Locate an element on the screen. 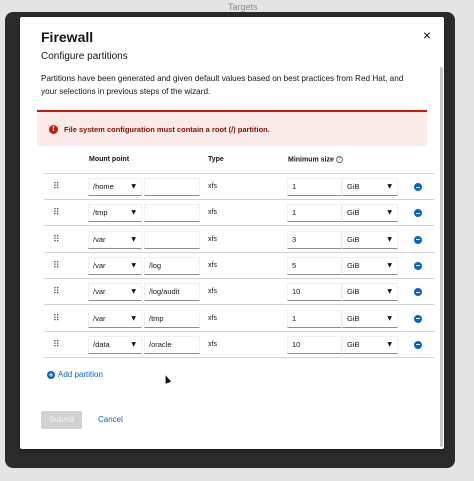 Image resolution: width=474 pixels, height=481 pixels. mouse-cursor-icon is located at coordinates (167, 379).